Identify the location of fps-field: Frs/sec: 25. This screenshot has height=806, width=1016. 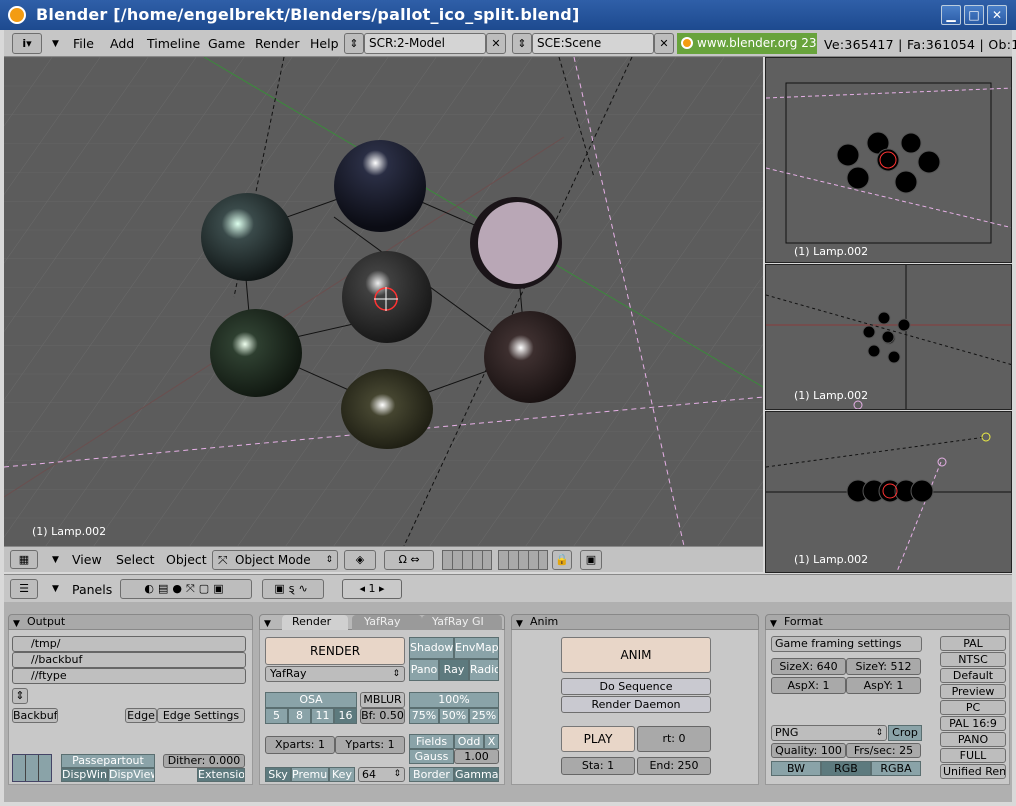
(883, 750).